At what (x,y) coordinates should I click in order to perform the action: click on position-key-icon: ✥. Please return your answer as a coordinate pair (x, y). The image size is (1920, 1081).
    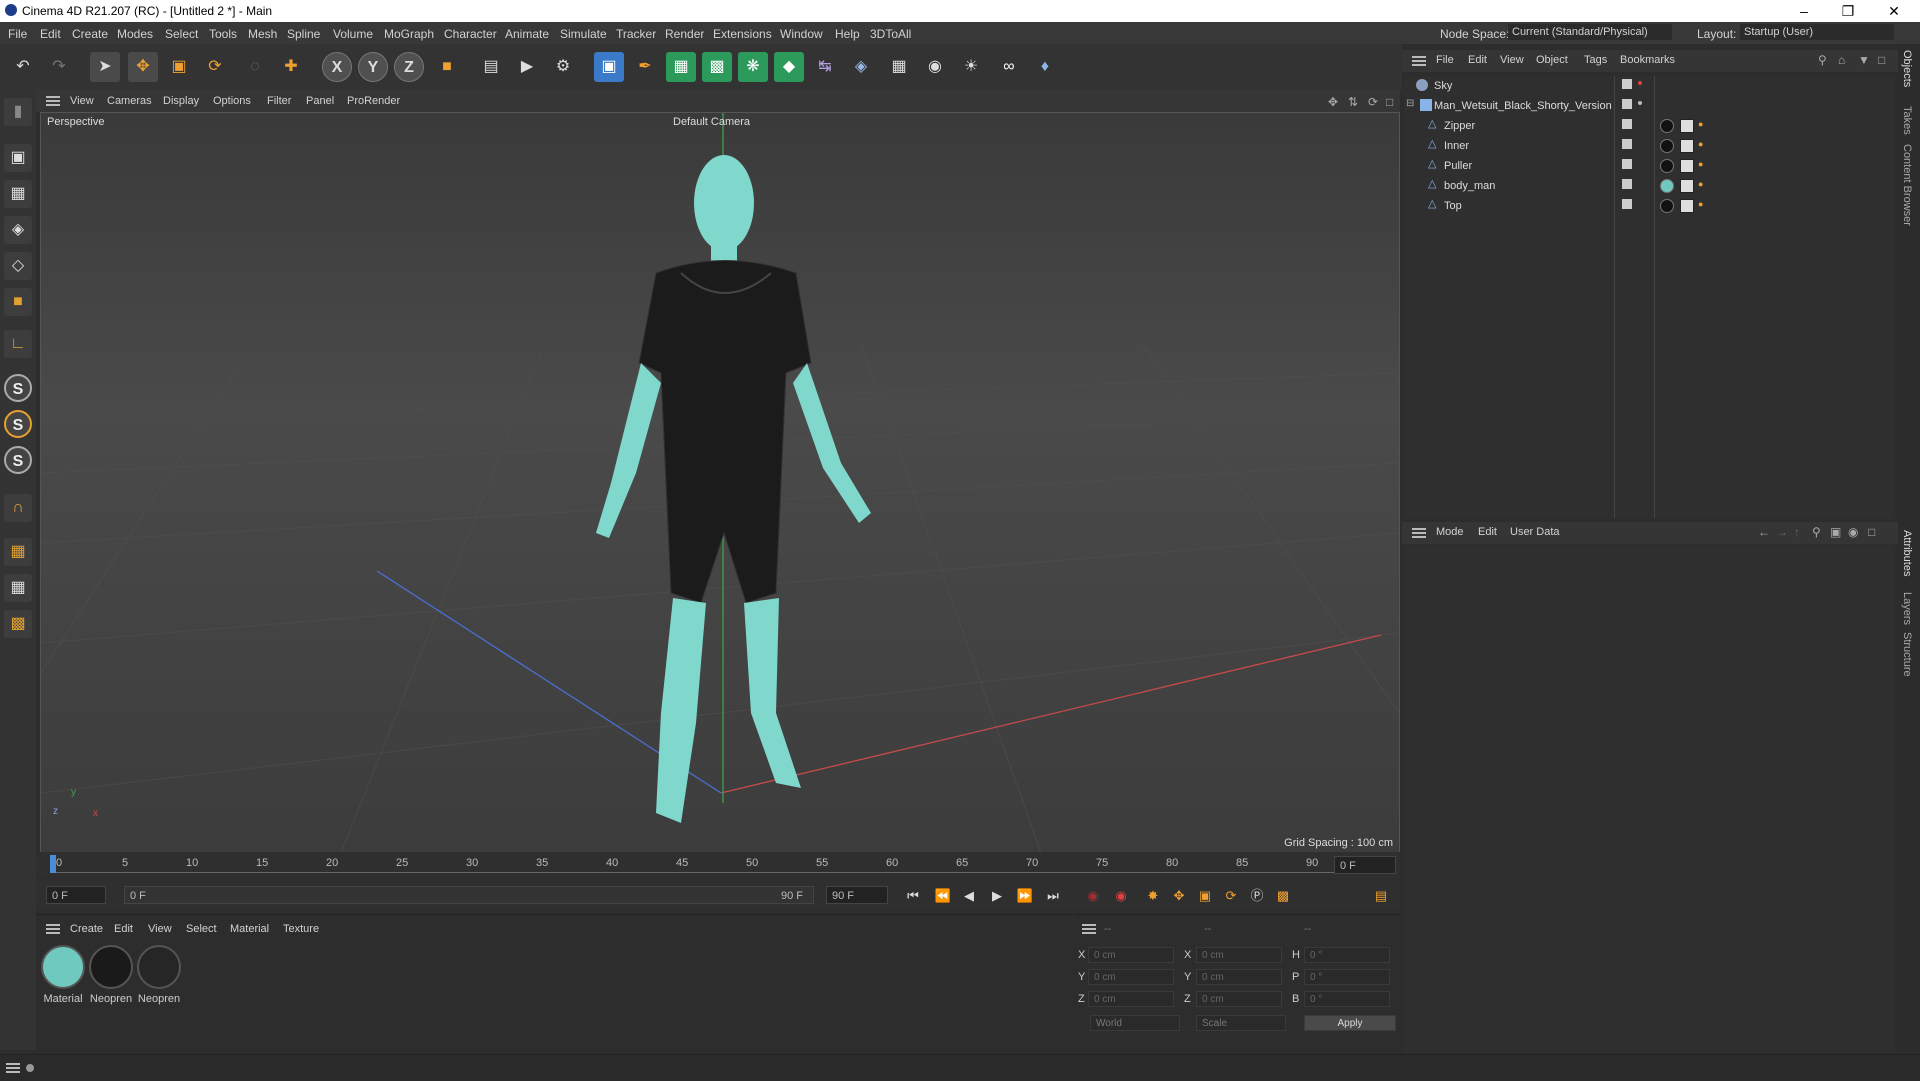
    Looking at the image, I should click on (1179, 896).